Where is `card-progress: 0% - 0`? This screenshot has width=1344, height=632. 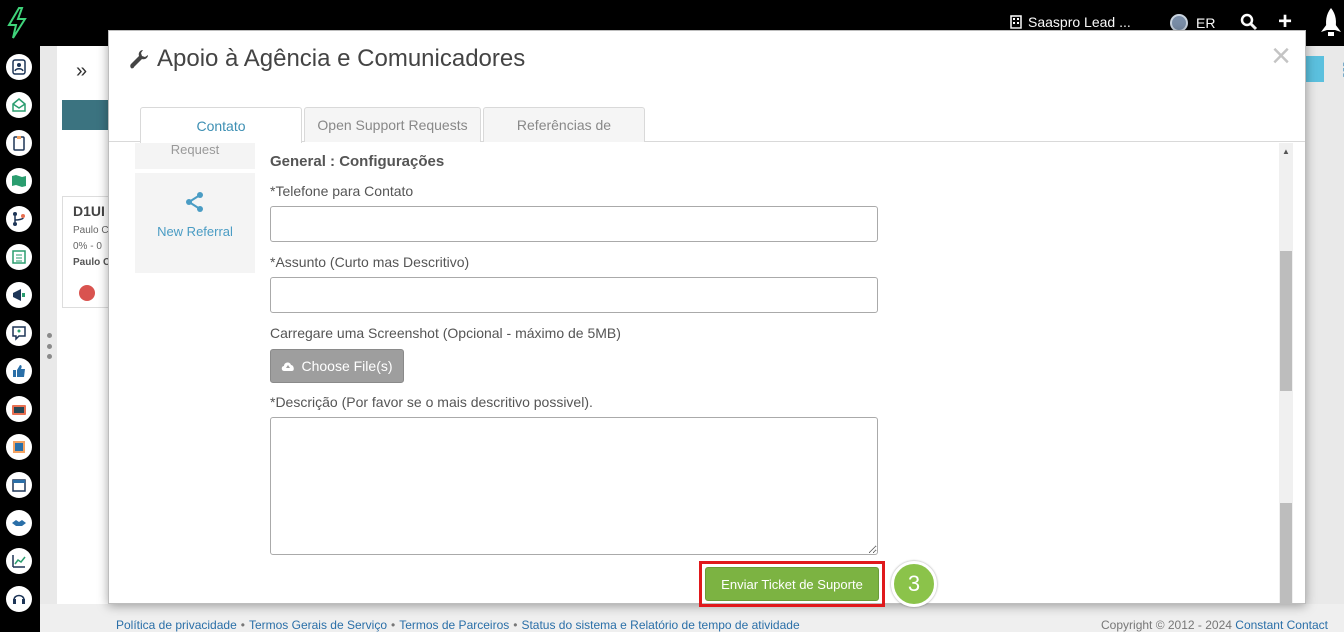
card-progress: 0% - 0 is located at coordinates (87, 246).